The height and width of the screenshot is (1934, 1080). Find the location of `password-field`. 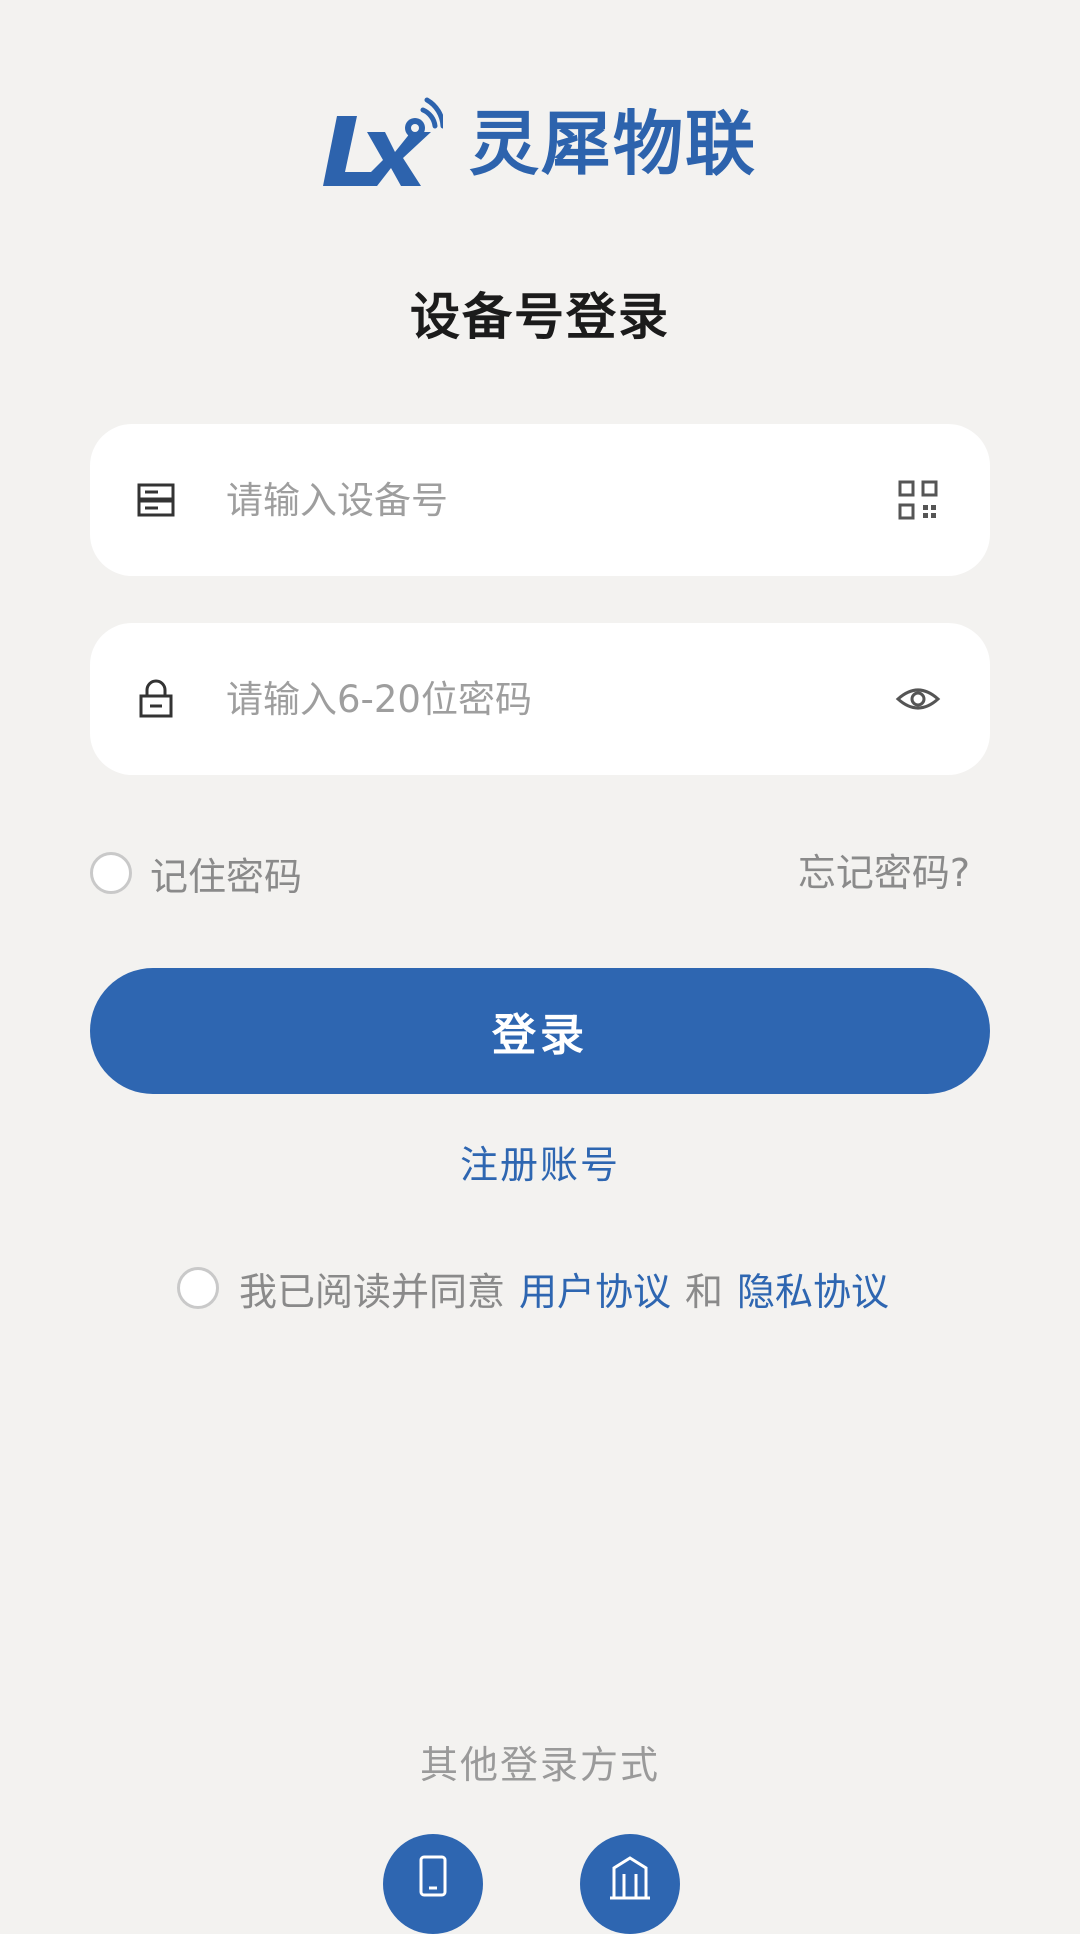

password-field is located at coordinates (540, 699).